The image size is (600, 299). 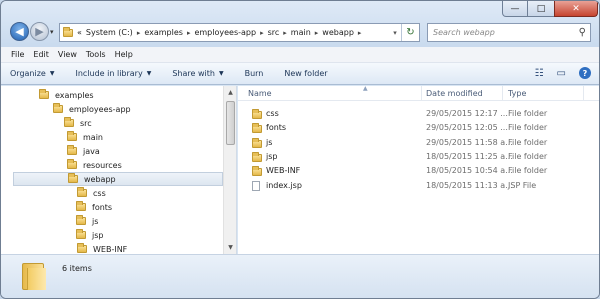 I want to click on command-label: Burn, so click(x=254, y=73).